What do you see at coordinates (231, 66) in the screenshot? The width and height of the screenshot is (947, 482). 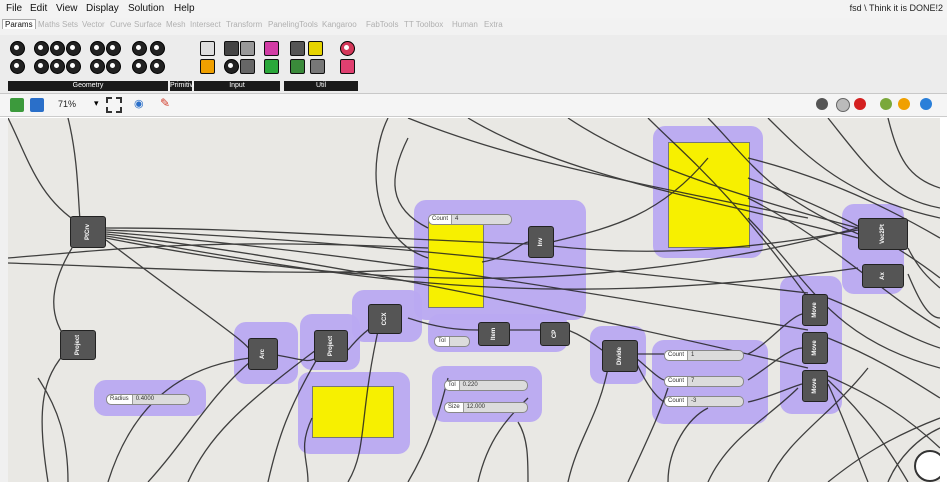 I see `button-icon` at bounding box center [231, 66].